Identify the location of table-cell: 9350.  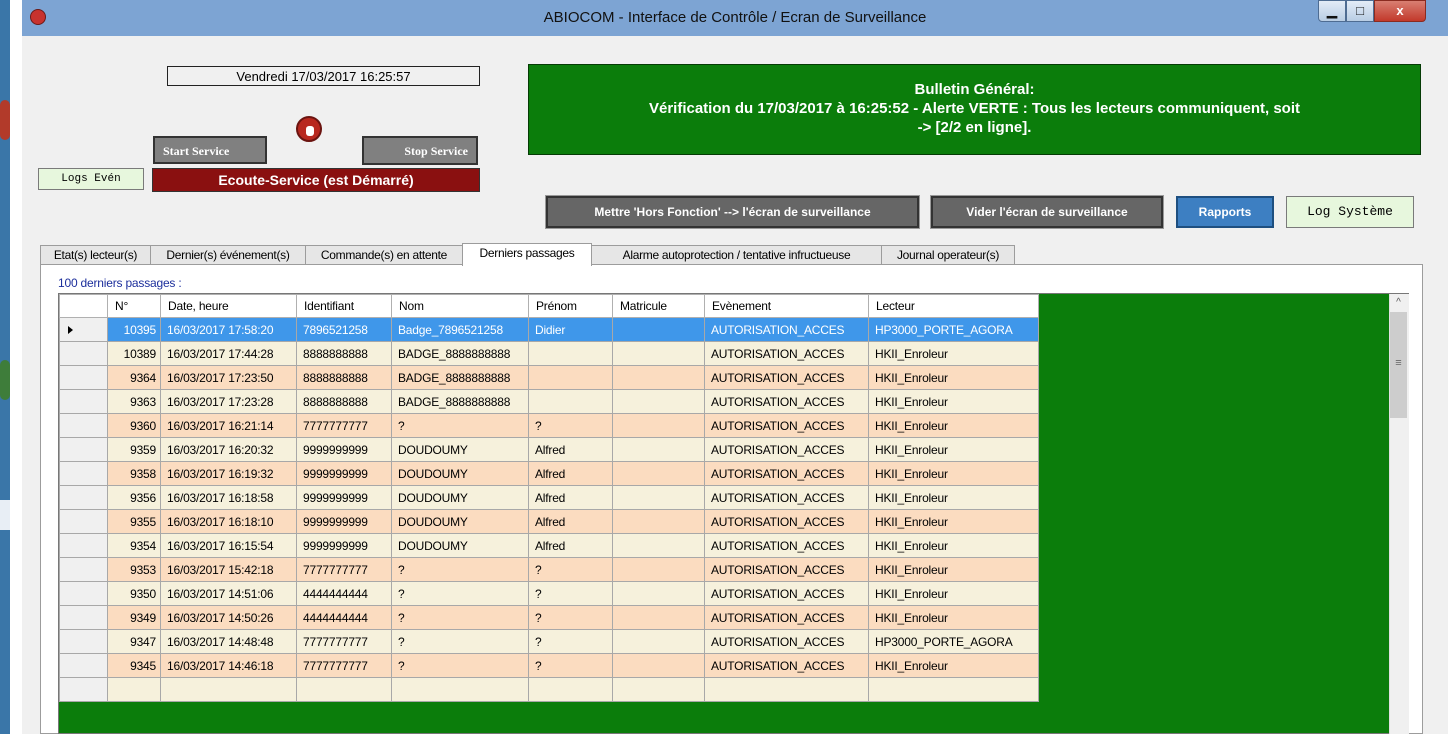
(134, 593).